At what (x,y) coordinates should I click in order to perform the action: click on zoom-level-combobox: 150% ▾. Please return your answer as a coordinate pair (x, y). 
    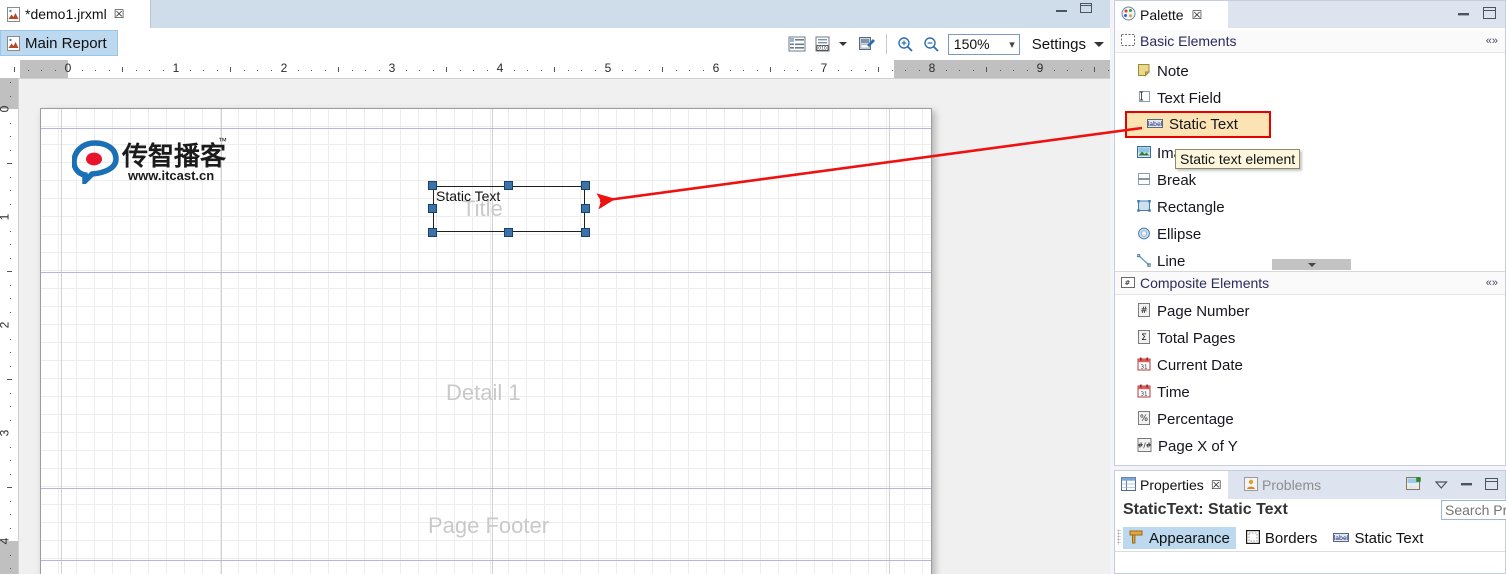
    Looking at the image, I should click on (983, 44).